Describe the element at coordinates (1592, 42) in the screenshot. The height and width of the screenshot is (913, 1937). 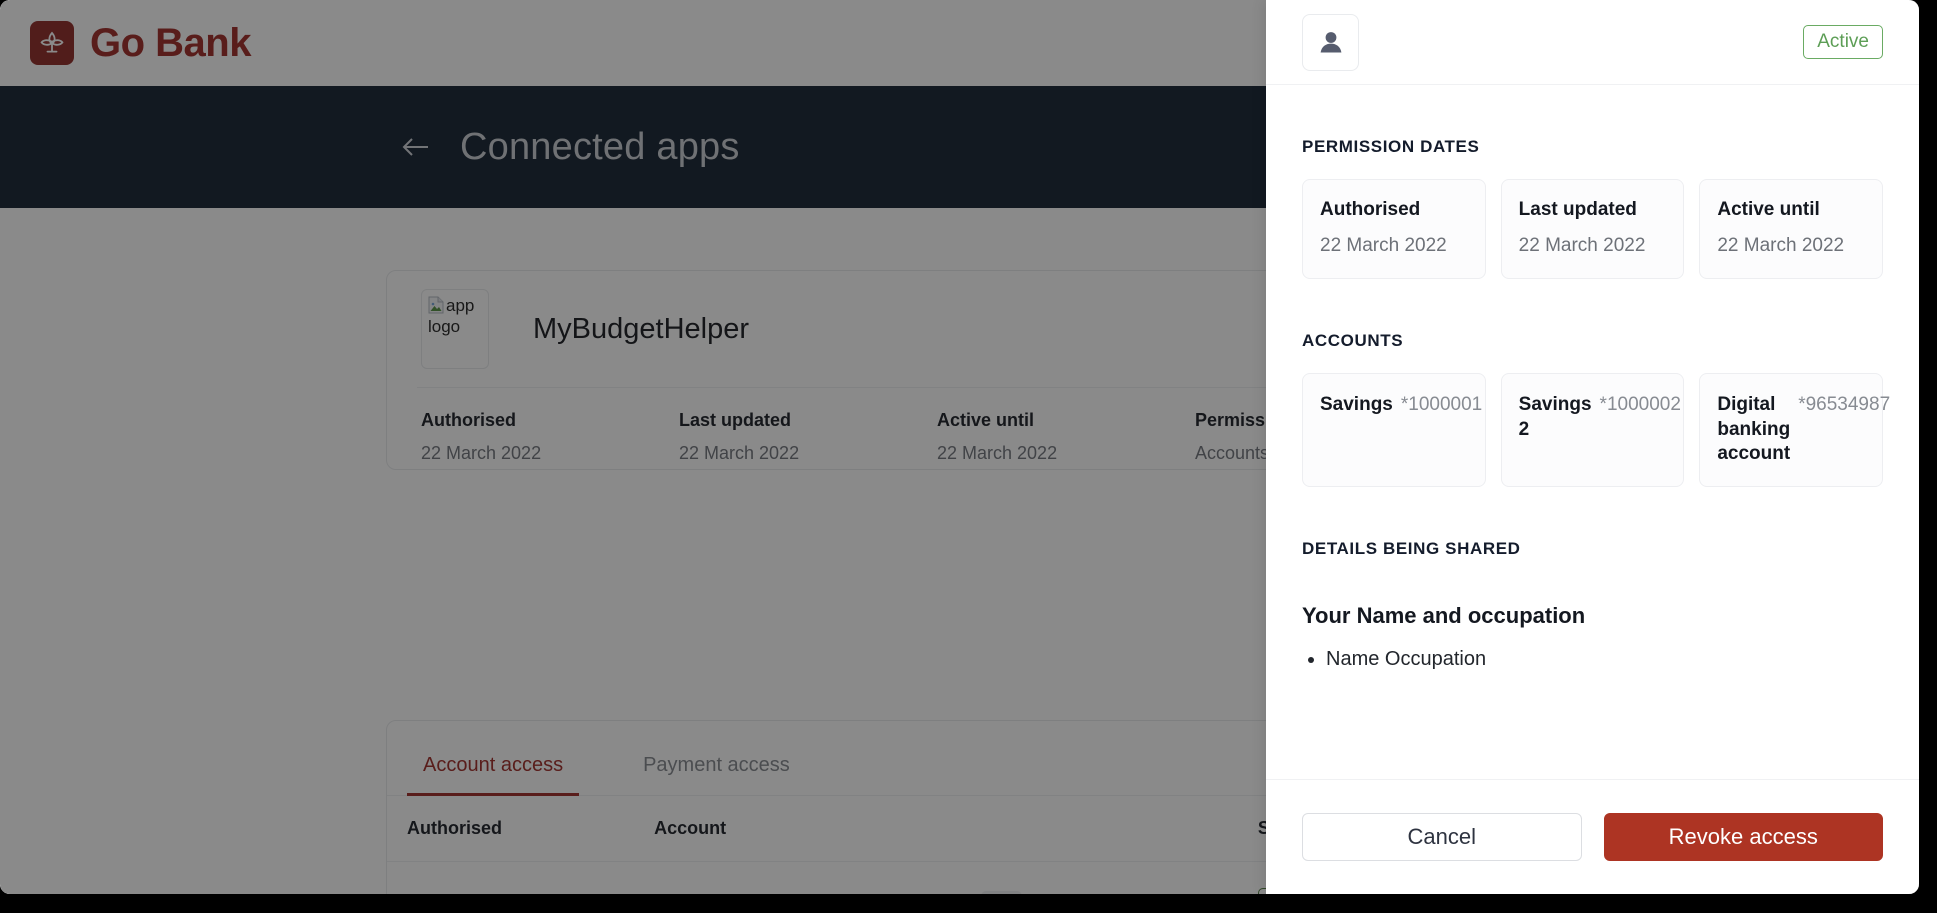
I see `drawer-header: Active` at that location.